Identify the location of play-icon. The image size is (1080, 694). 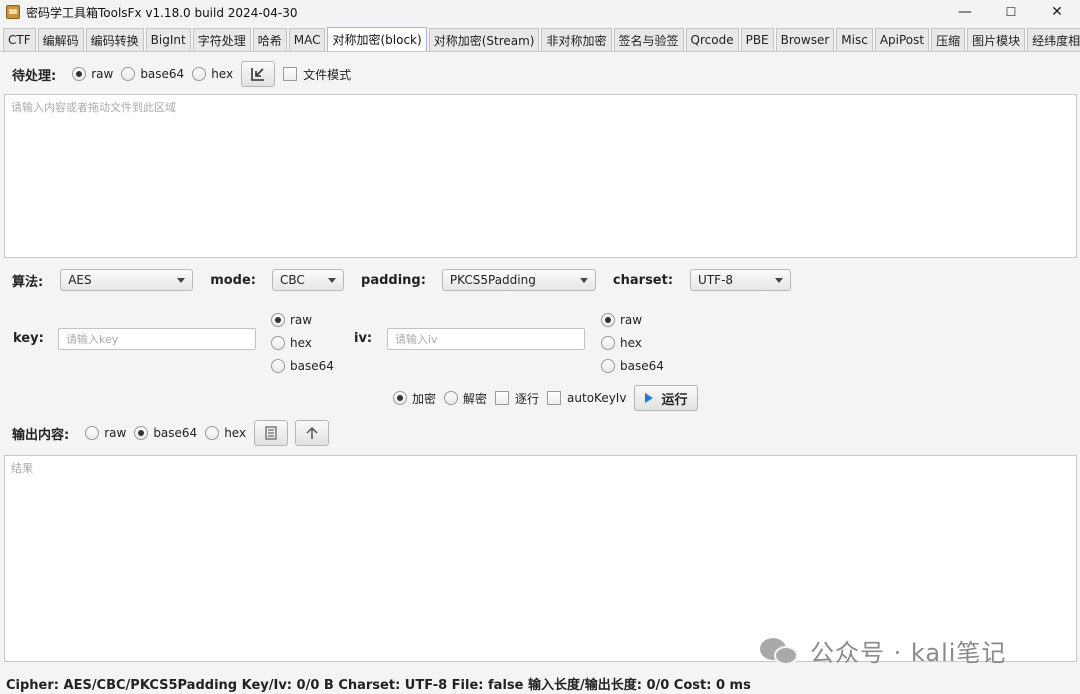
(649, 398).